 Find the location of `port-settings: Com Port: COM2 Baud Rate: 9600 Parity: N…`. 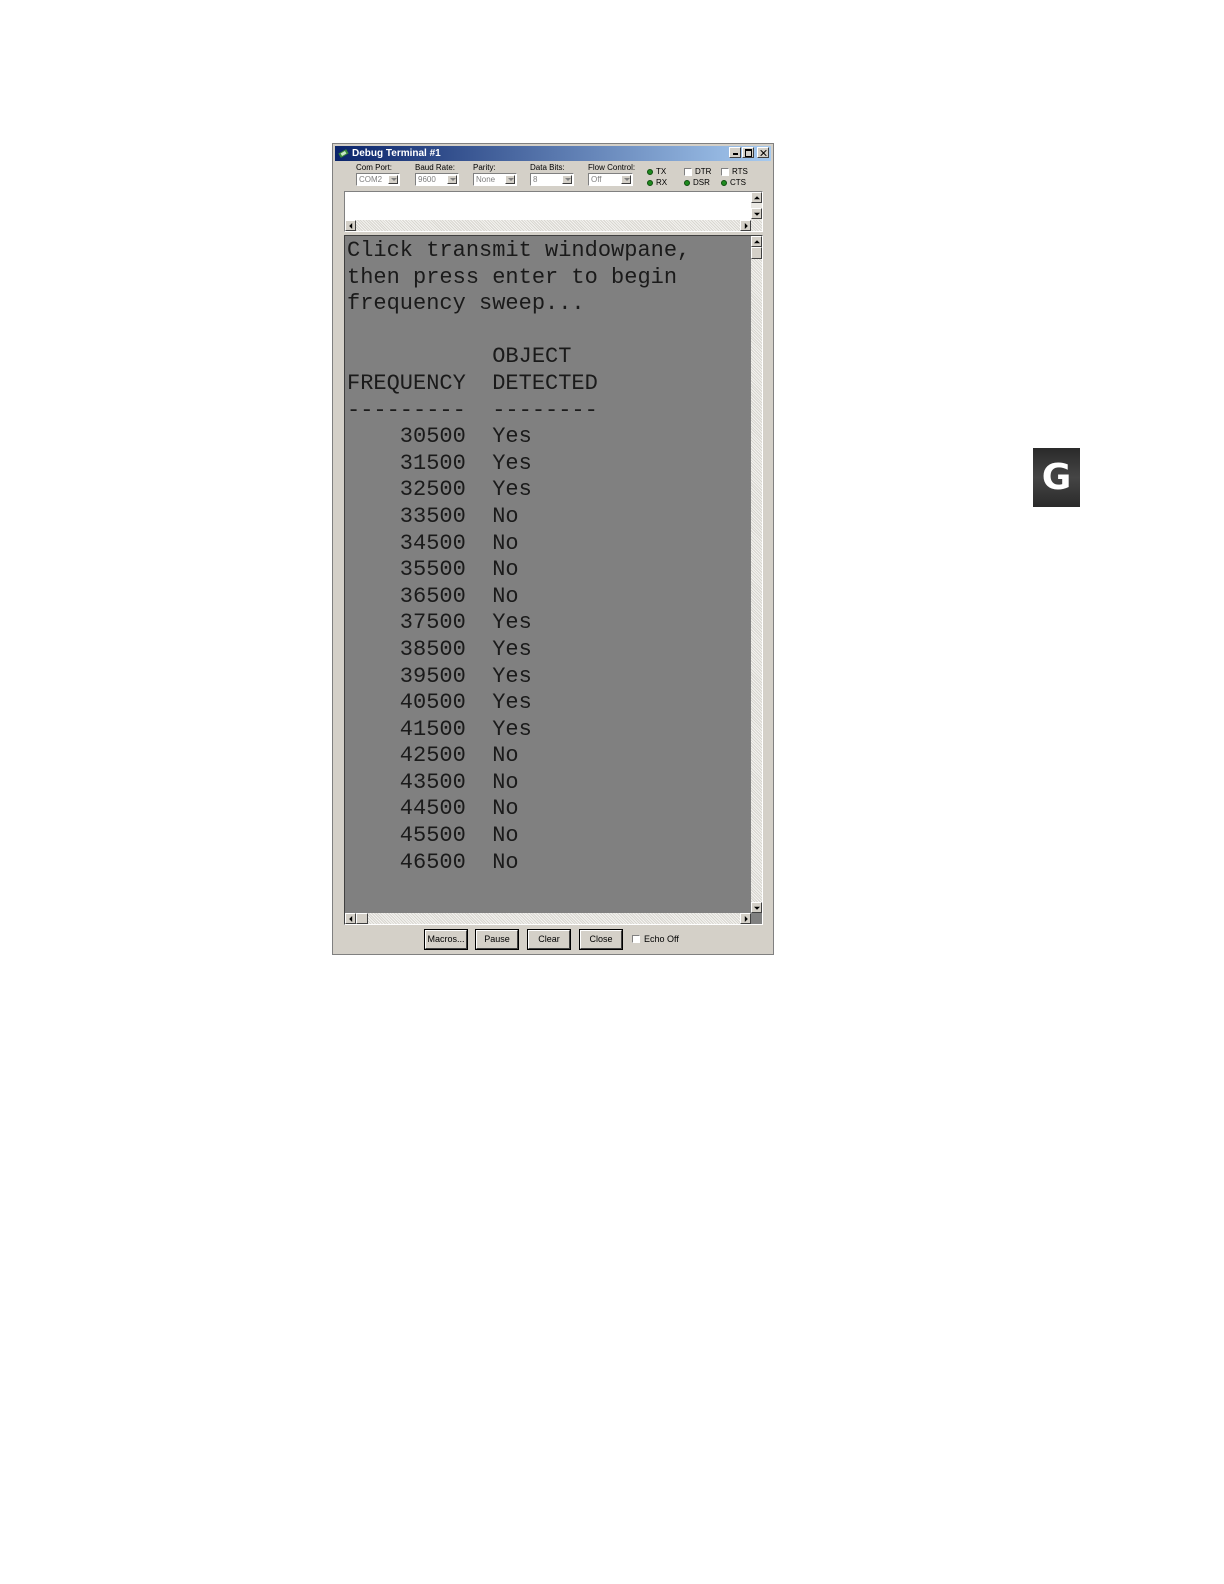

port-settings: Com Port: COM2 Baud Rate: 9600 Parity: N… is located at coordinates (553, 177).